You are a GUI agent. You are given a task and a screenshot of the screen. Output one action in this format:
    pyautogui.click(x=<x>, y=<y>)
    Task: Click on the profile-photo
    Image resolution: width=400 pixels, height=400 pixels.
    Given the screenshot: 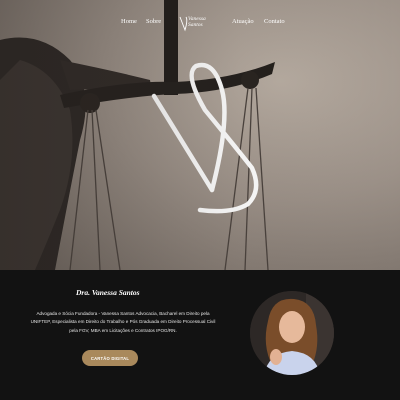 What is the action you would take?
    pyautogui.click(x=292, y=333)
    